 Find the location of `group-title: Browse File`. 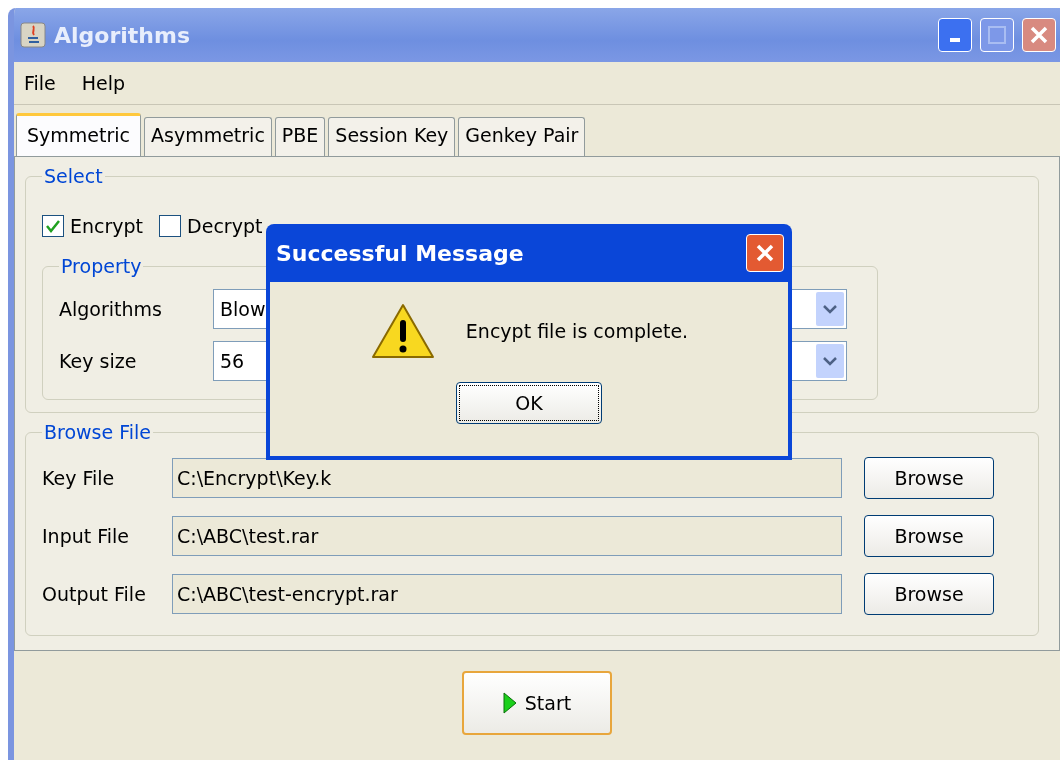

group-title: Browse File is located at coordinates (97, 432).